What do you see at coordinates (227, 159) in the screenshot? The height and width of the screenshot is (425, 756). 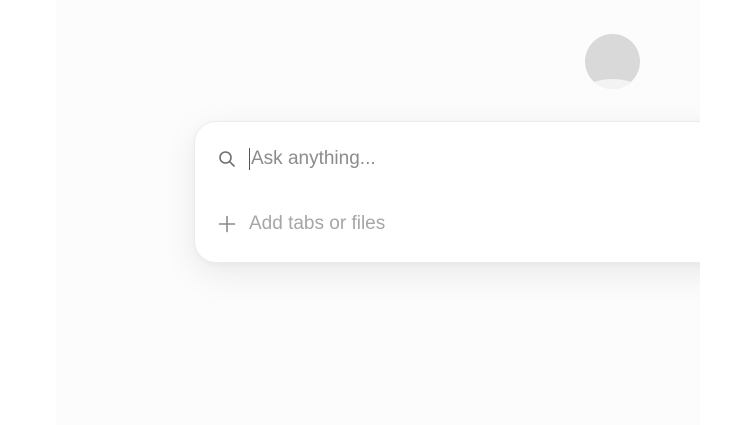 I see `search-icon` at bounding box center [227, 159].